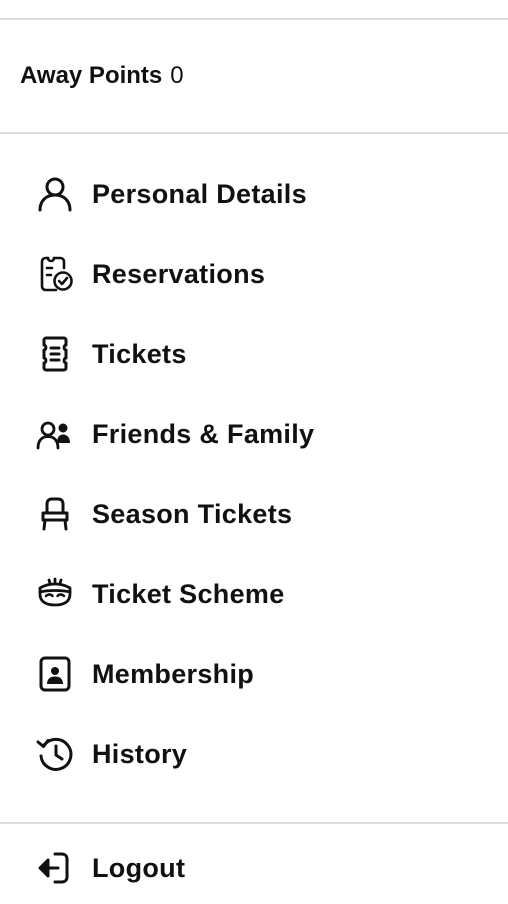 This screenshot has width=508, height=904. I want to click on menu-item-membership: Membership, so click(254, 674).